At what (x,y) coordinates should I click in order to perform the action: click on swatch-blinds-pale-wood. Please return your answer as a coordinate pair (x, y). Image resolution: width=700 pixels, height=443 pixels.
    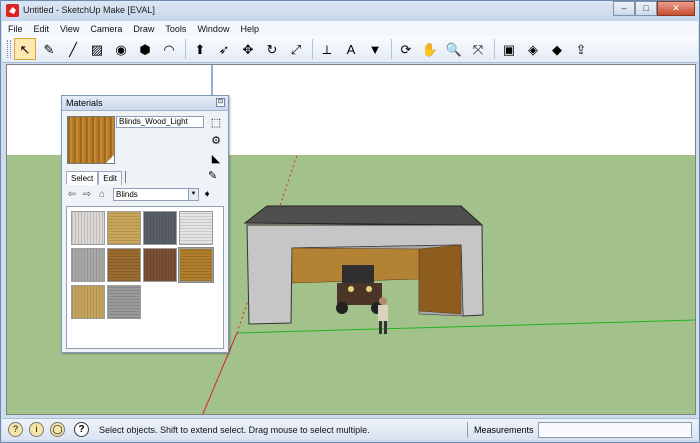
    Looking at the image, I should click on (88, 302).